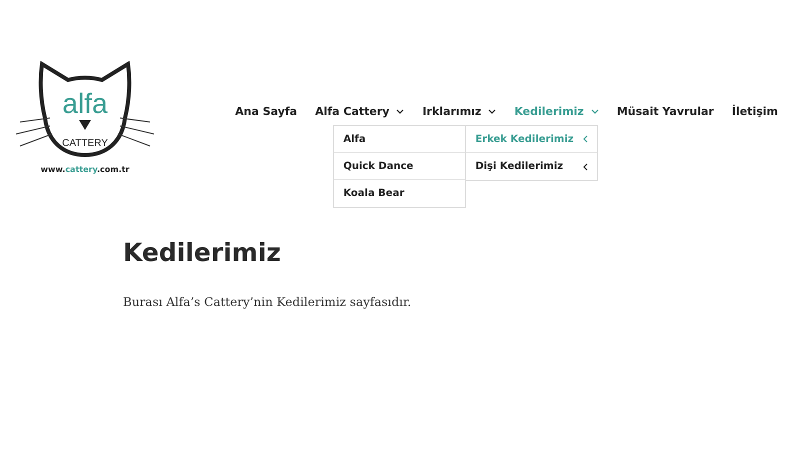 The height and width of the screenshot is (450, 800). Describe the element at coordinates (267, 302) in the screenshot. I see `page-text: Burası Alfa’s Cattery’nin Kedilerimiz sayfasıdır.` at that location.